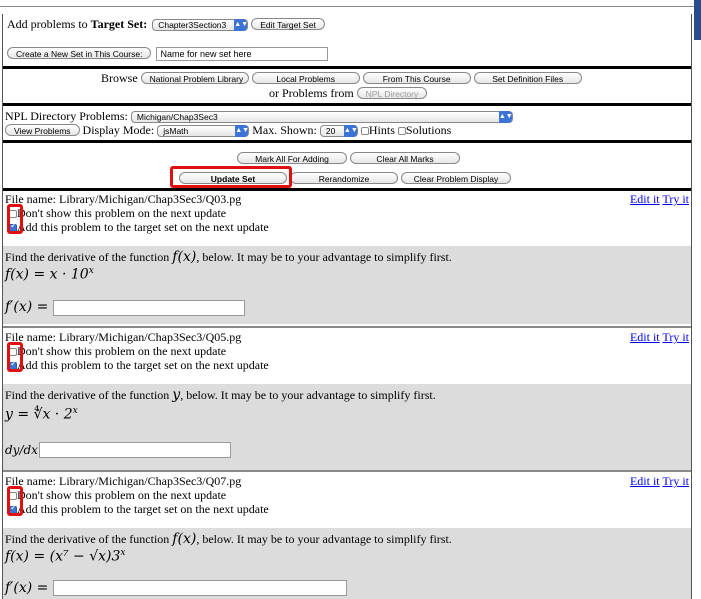 This screenshot has width=701, height=599. What do you see at coordinates (242, 54) in the screenshot?
I see `new-set-name-input: Name for new set here` at bounding box center [242, 54].